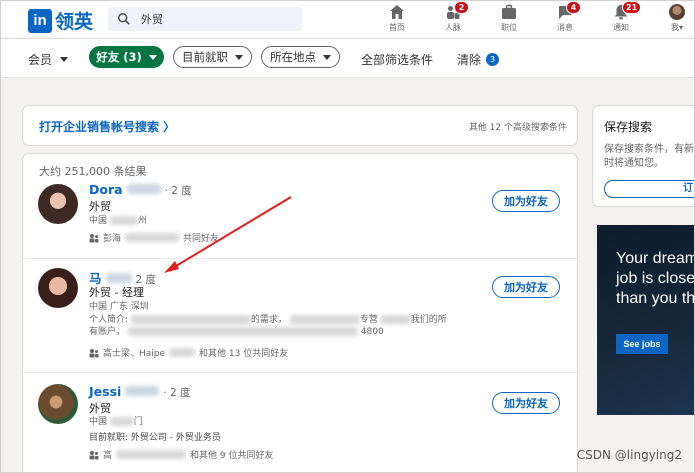  I want to click on nav-jobs-label: 职位, so click(509, 27).